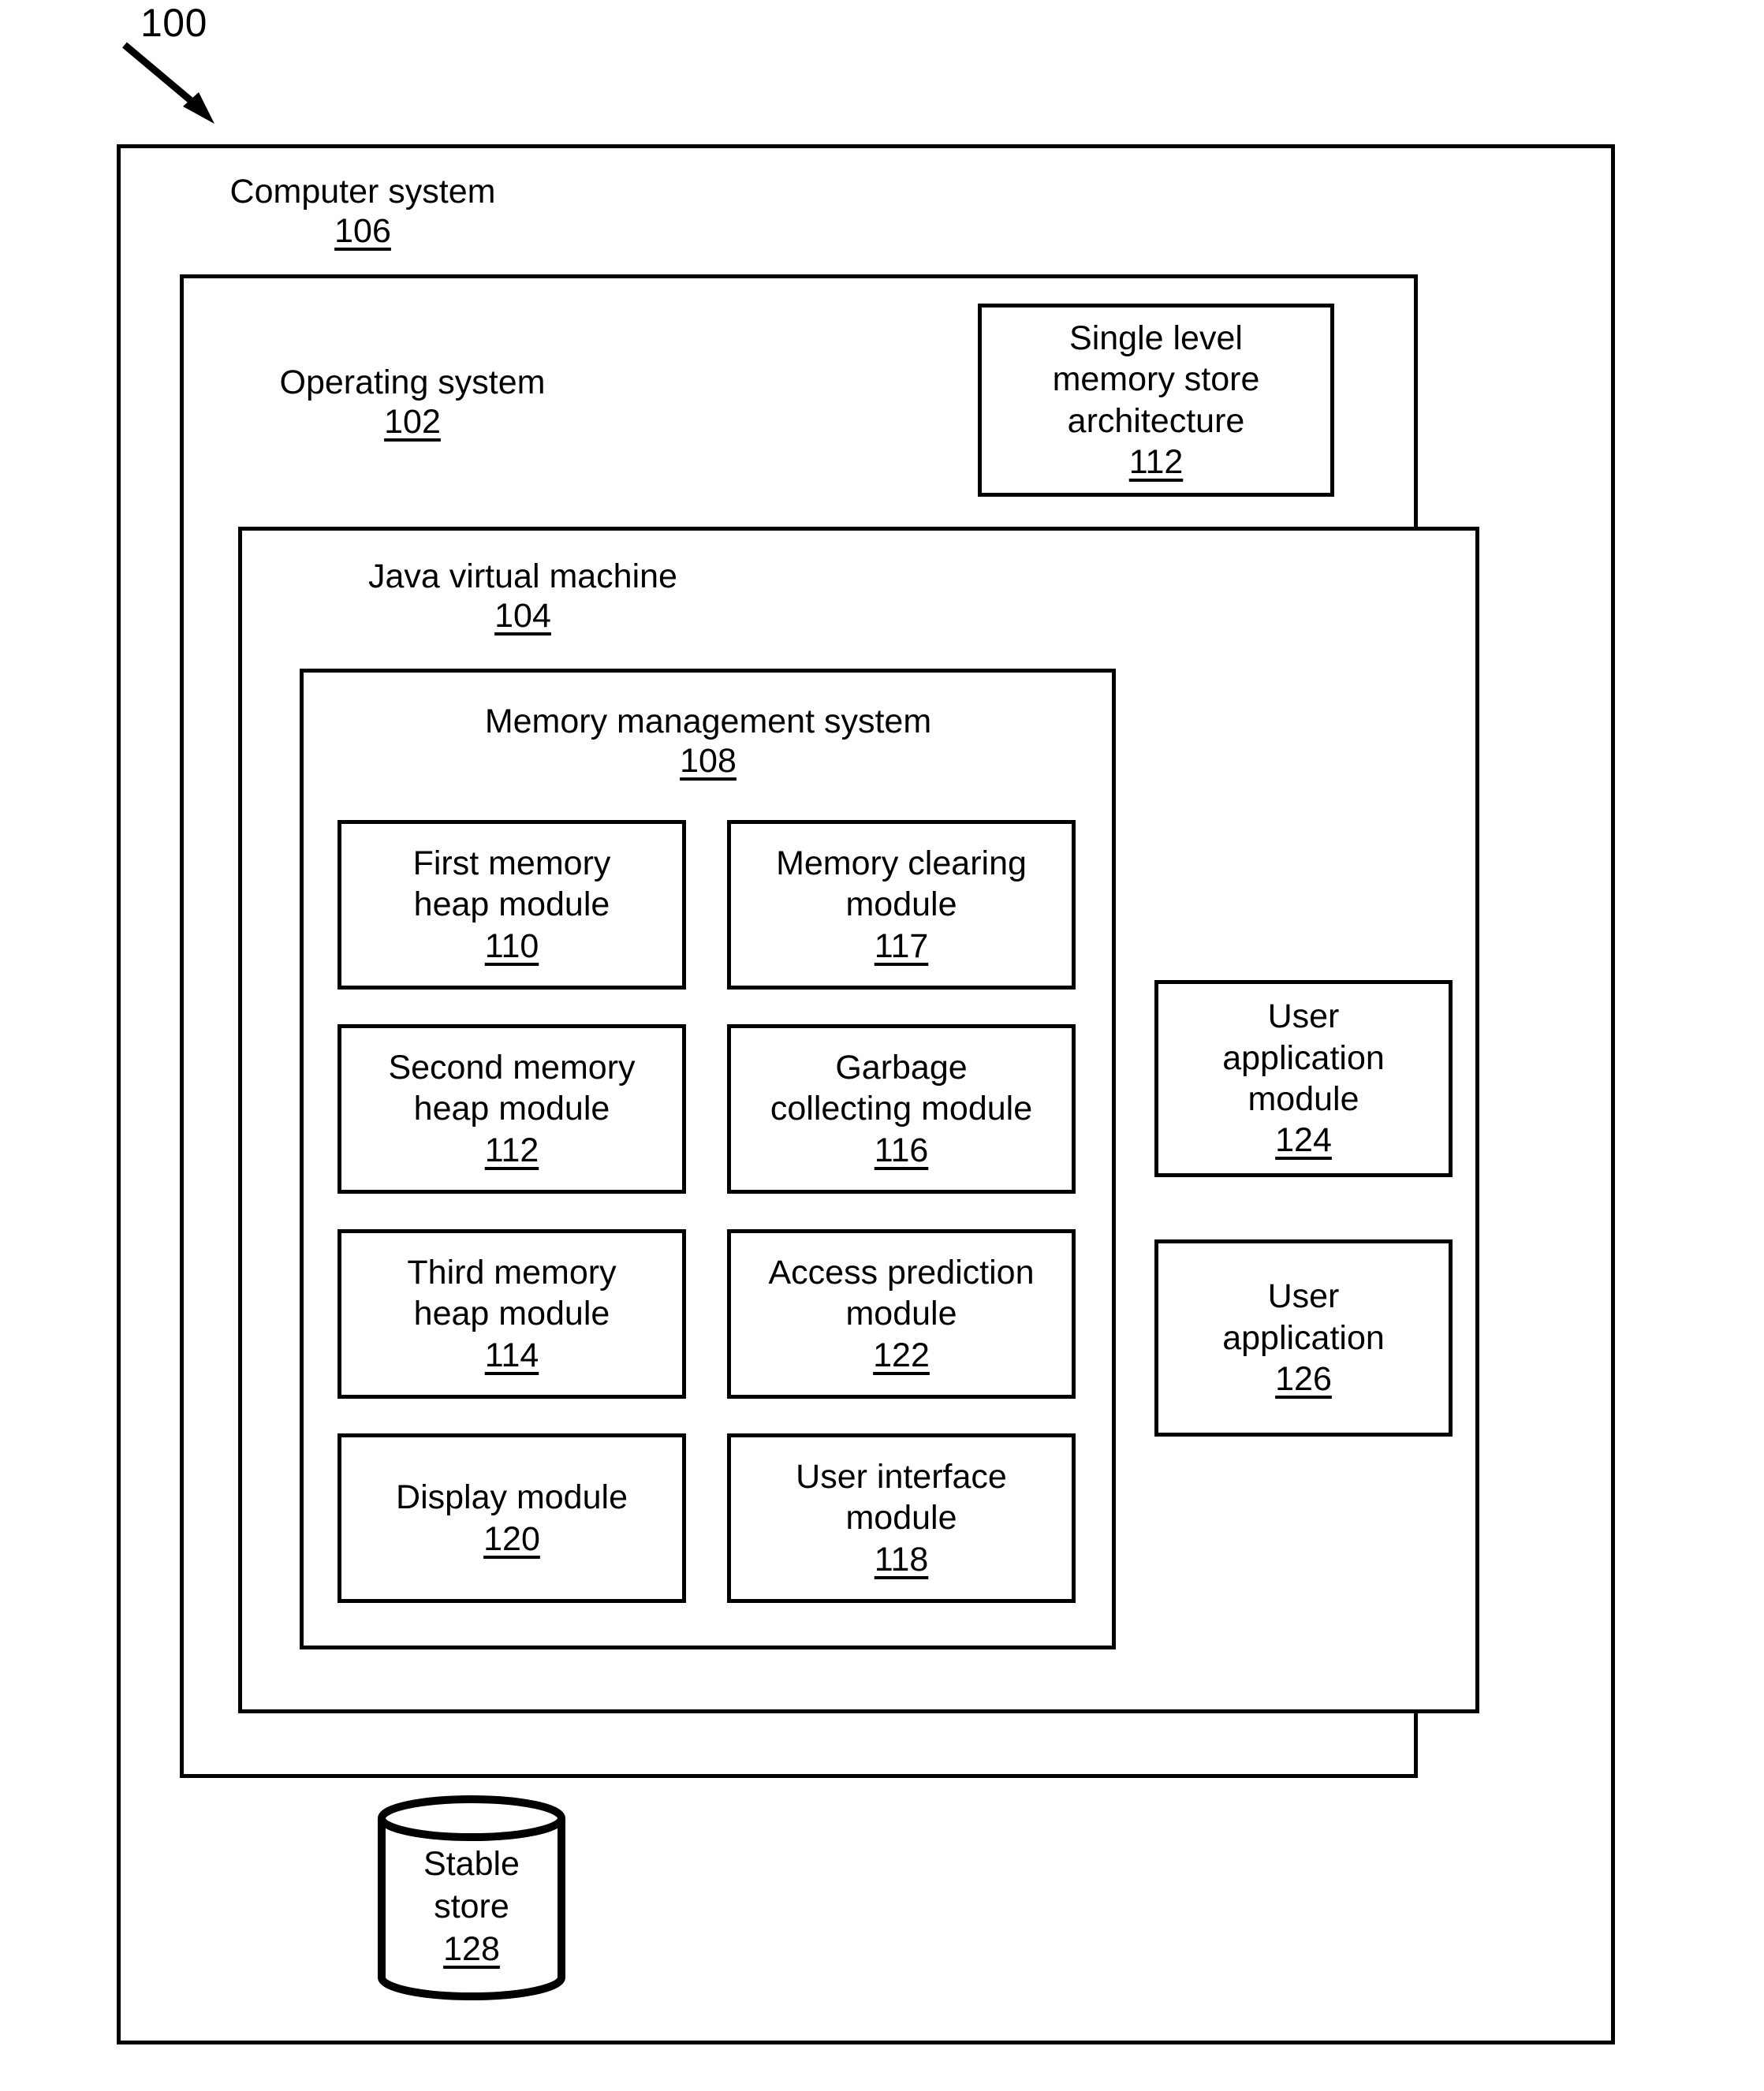 This screenshot has height=2091, width=1764. I want to click on module-1-line-2: module, so click(901, 904).